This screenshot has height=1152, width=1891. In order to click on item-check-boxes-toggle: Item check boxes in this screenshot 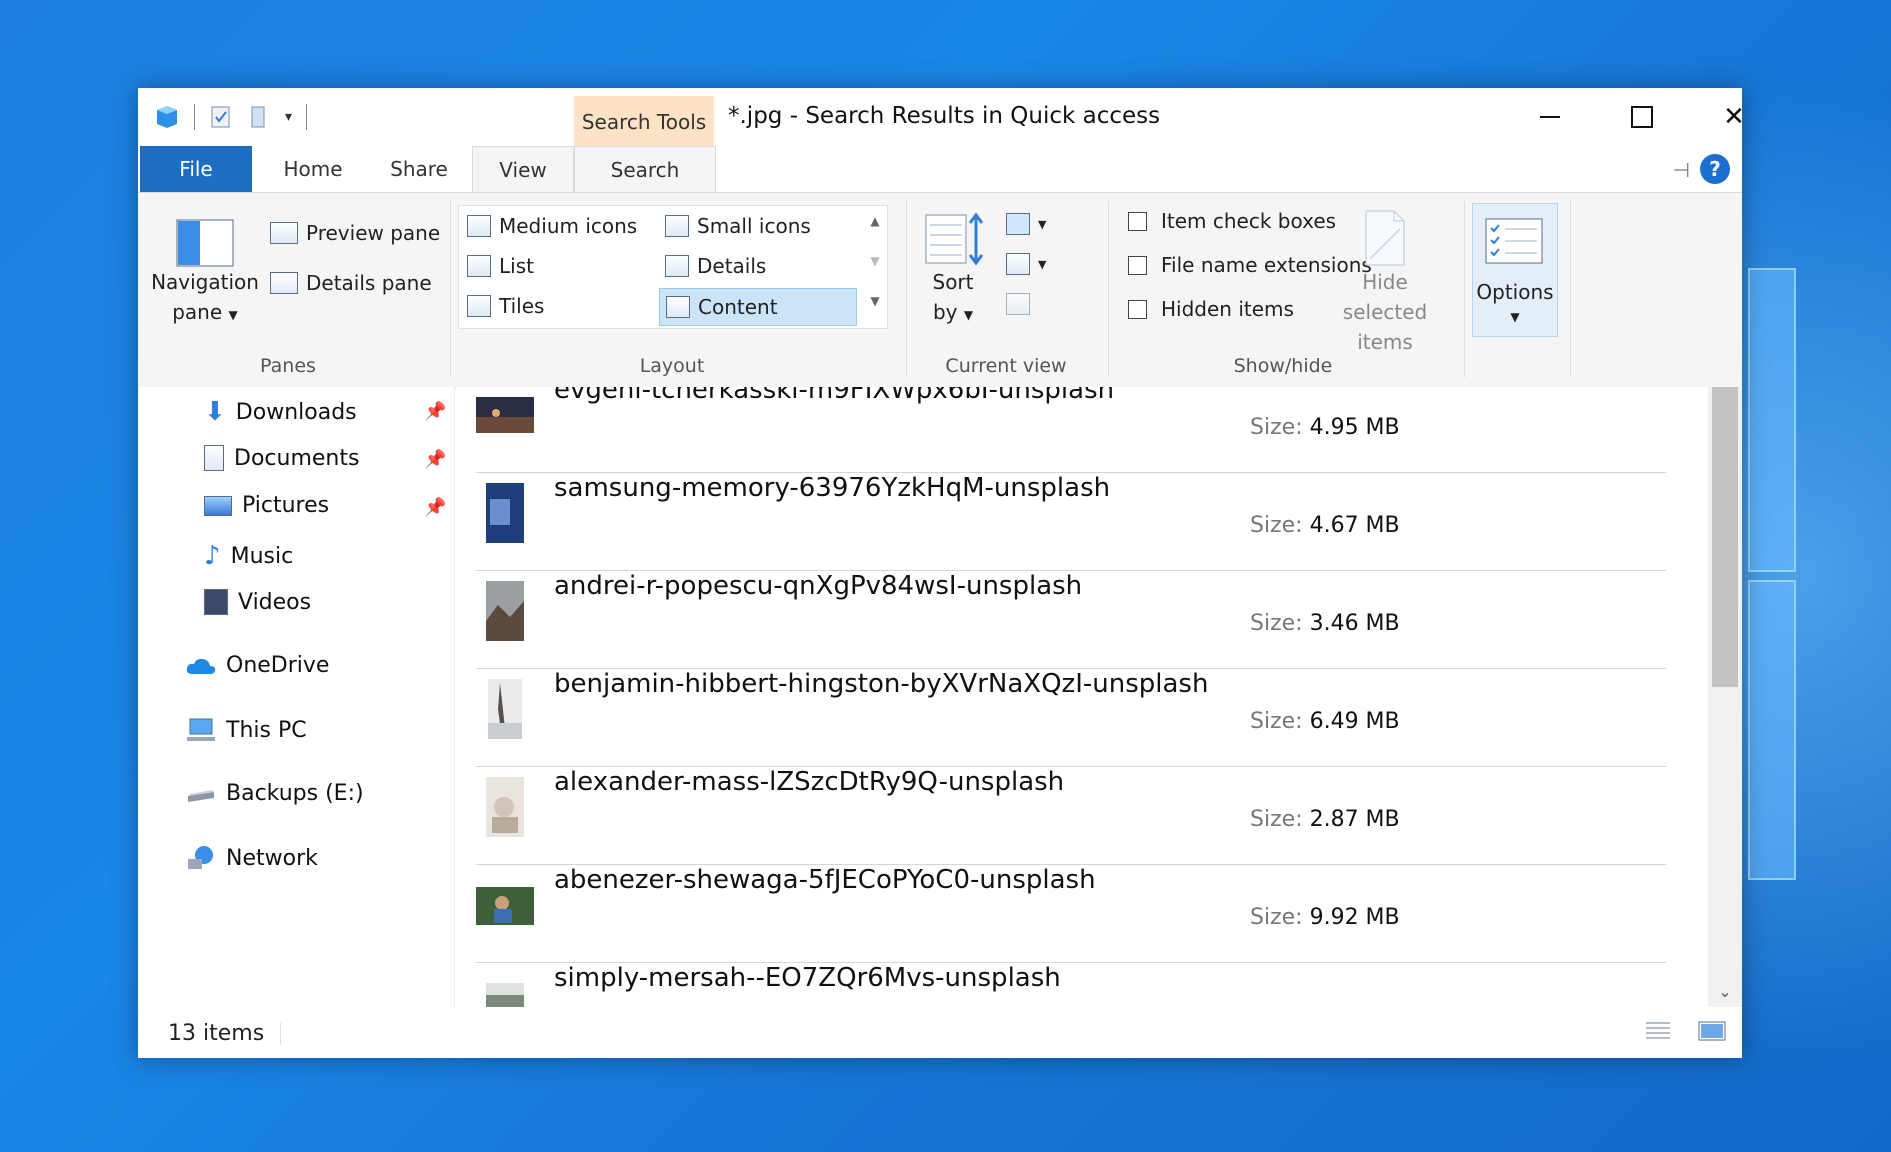, I will do `click(1232, 221)`.